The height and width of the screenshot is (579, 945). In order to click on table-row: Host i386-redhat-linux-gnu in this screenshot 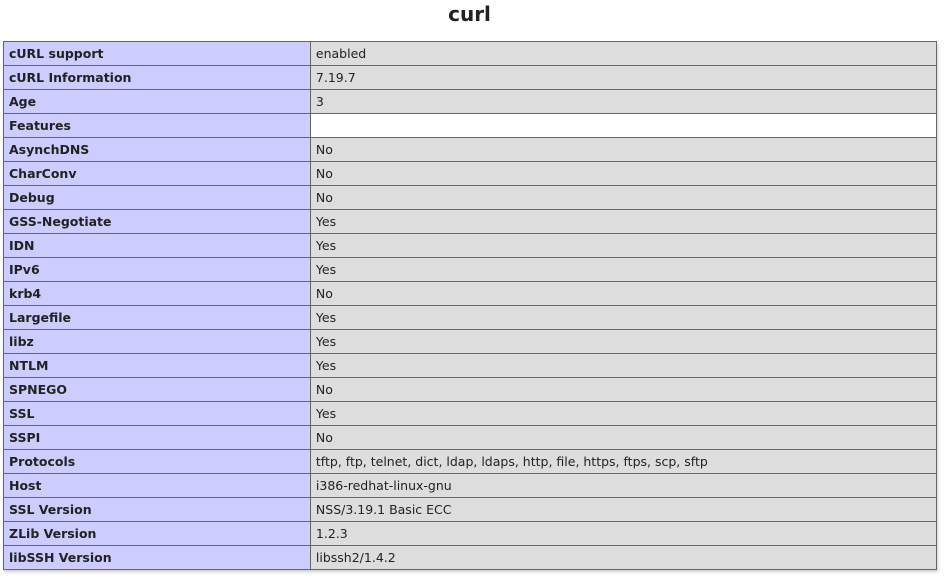, I will do `click(470, 485)`.